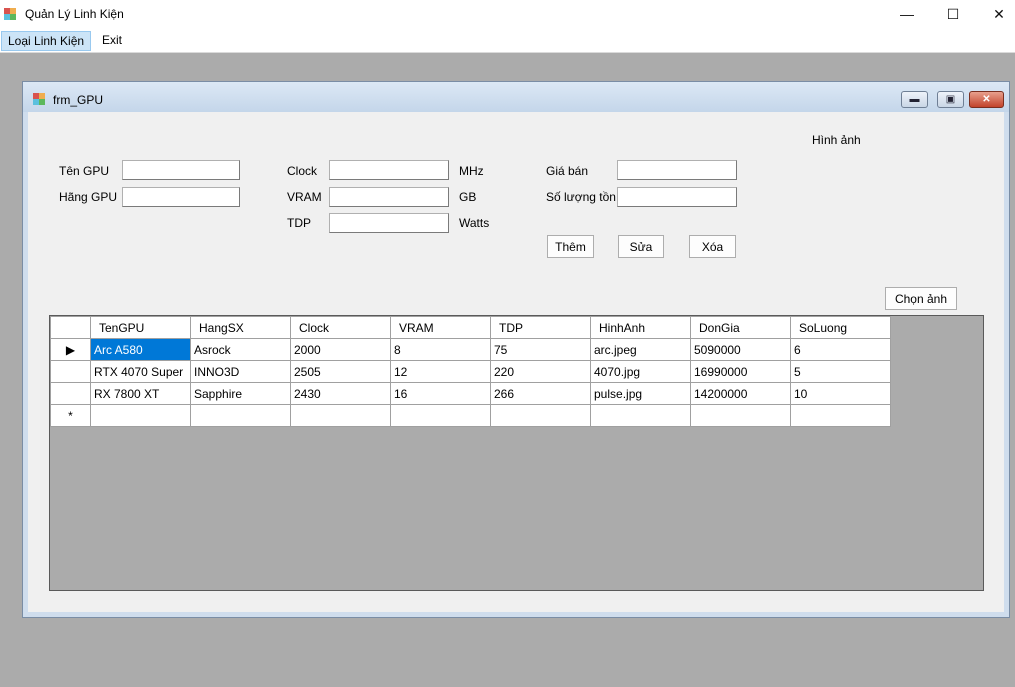 The width and height of the screenshot is (1015, 687). What do you see at coordinates (471, 171) in the screenshot?
I see `clock-unit: MHz` at bounding box center [471, 171].